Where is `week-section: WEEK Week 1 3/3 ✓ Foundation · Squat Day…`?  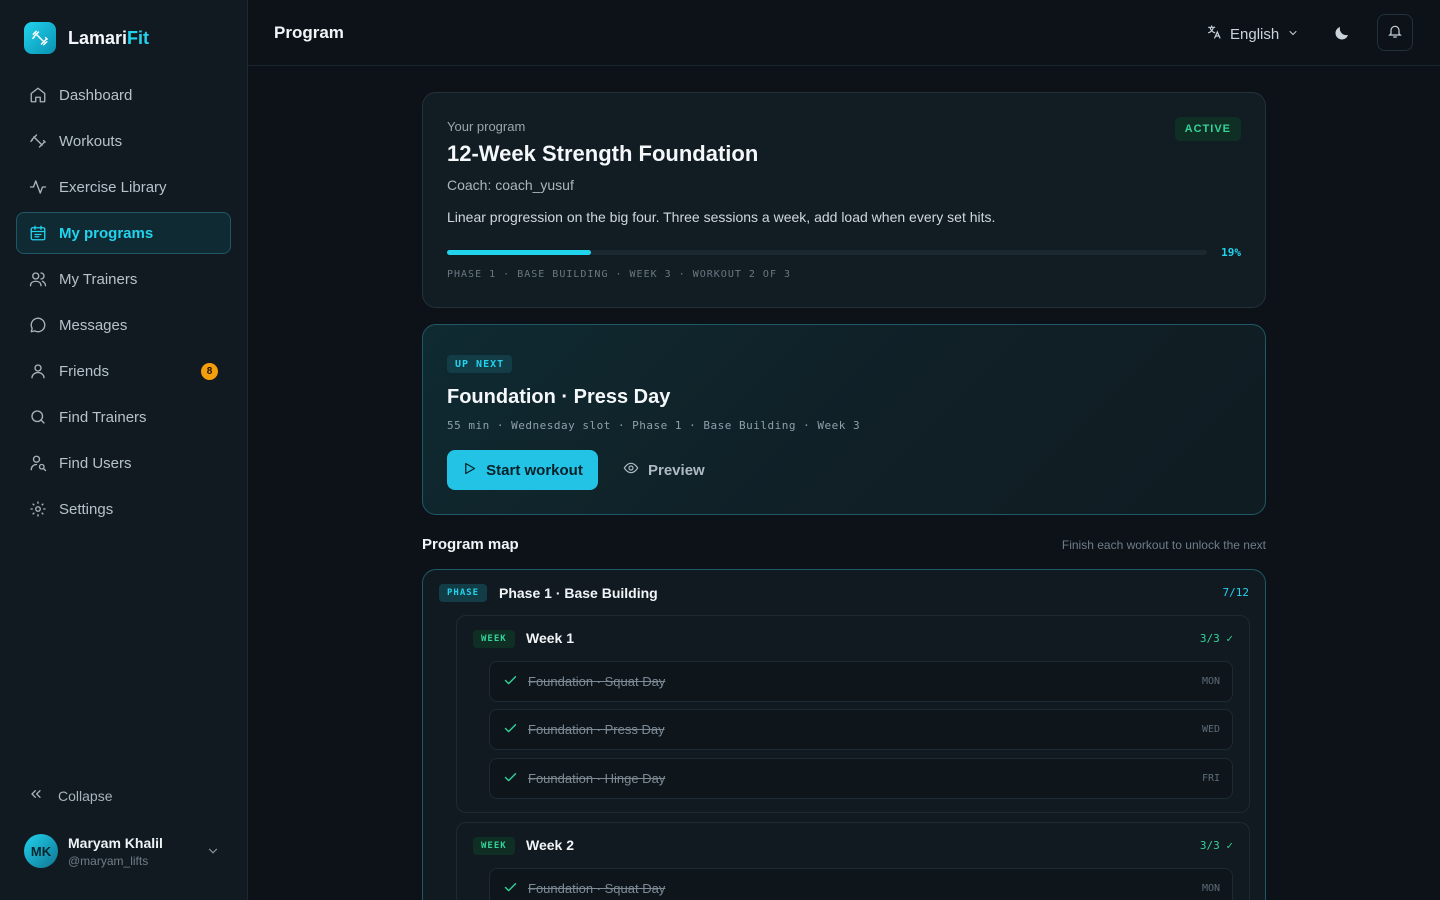 week-section: WEEK Week 1 3/3 ✓ Foundation · Squat Day… is located at coordinates (853, 714).